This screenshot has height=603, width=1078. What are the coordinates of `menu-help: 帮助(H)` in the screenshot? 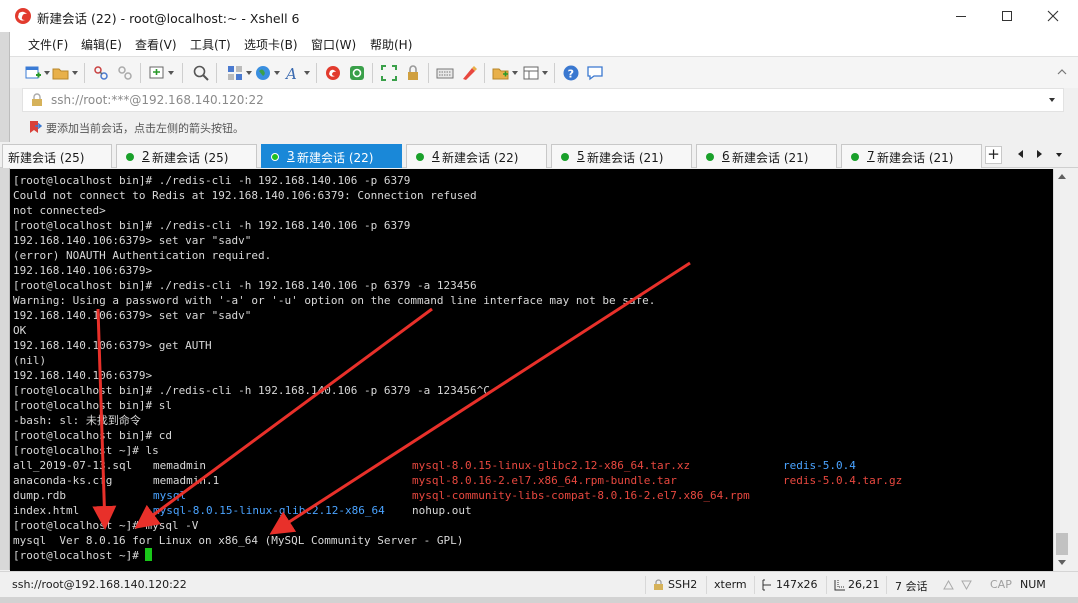 It's located at (391, 44).